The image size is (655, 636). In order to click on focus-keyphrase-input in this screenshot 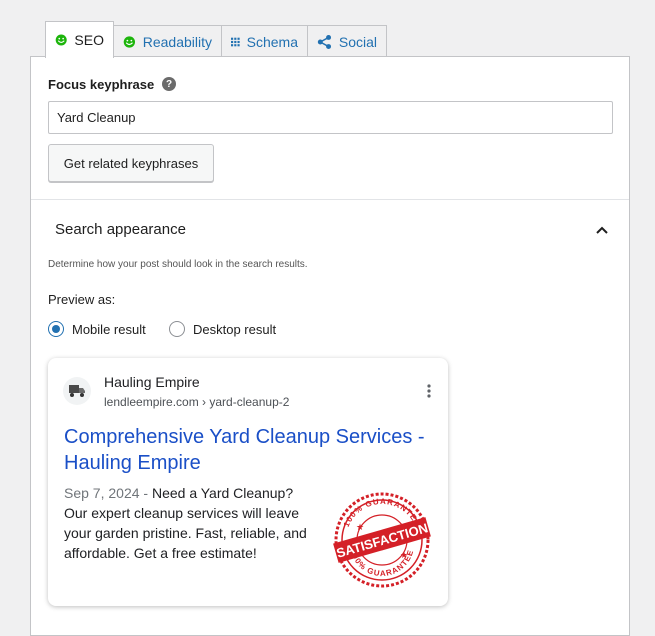, I will do `click(330, 117)`.